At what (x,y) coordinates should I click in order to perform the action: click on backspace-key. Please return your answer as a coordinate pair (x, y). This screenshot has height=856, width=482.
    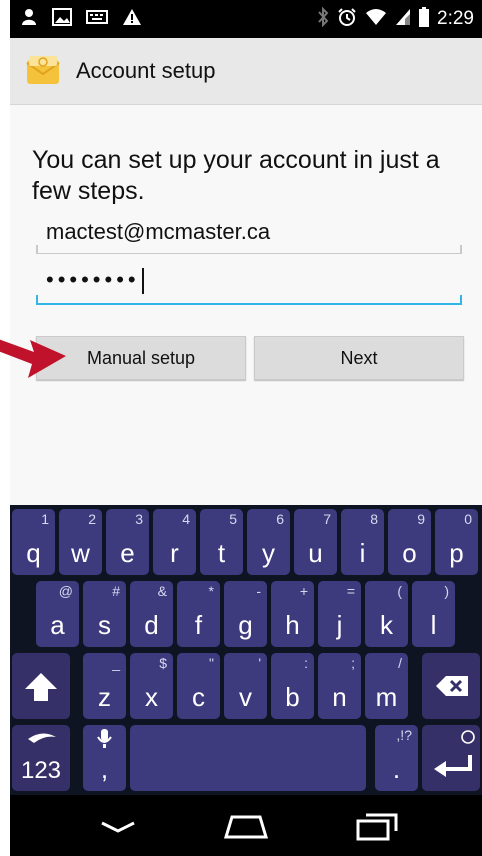
    Looking at the image, I should click on (451, 686).